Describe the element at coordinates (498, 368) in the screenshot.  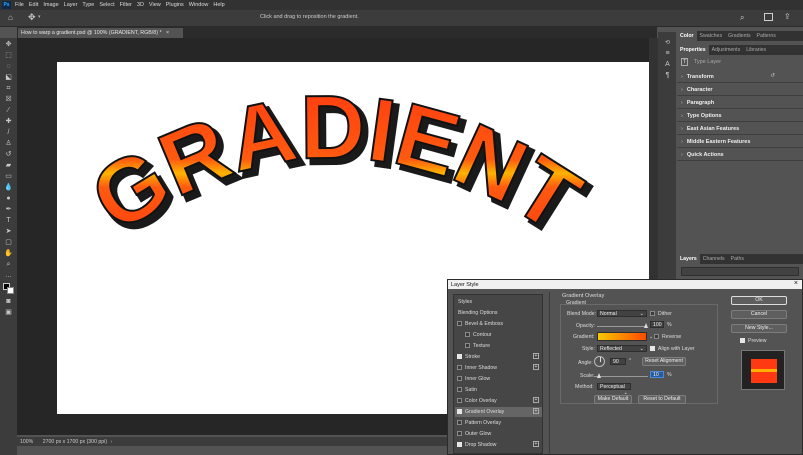
I see `style-inner-shadow: Inner Shadow +` at that location.